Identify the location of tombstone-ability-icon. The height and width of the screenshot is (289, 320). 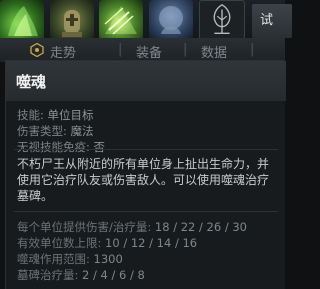
(72, 20).